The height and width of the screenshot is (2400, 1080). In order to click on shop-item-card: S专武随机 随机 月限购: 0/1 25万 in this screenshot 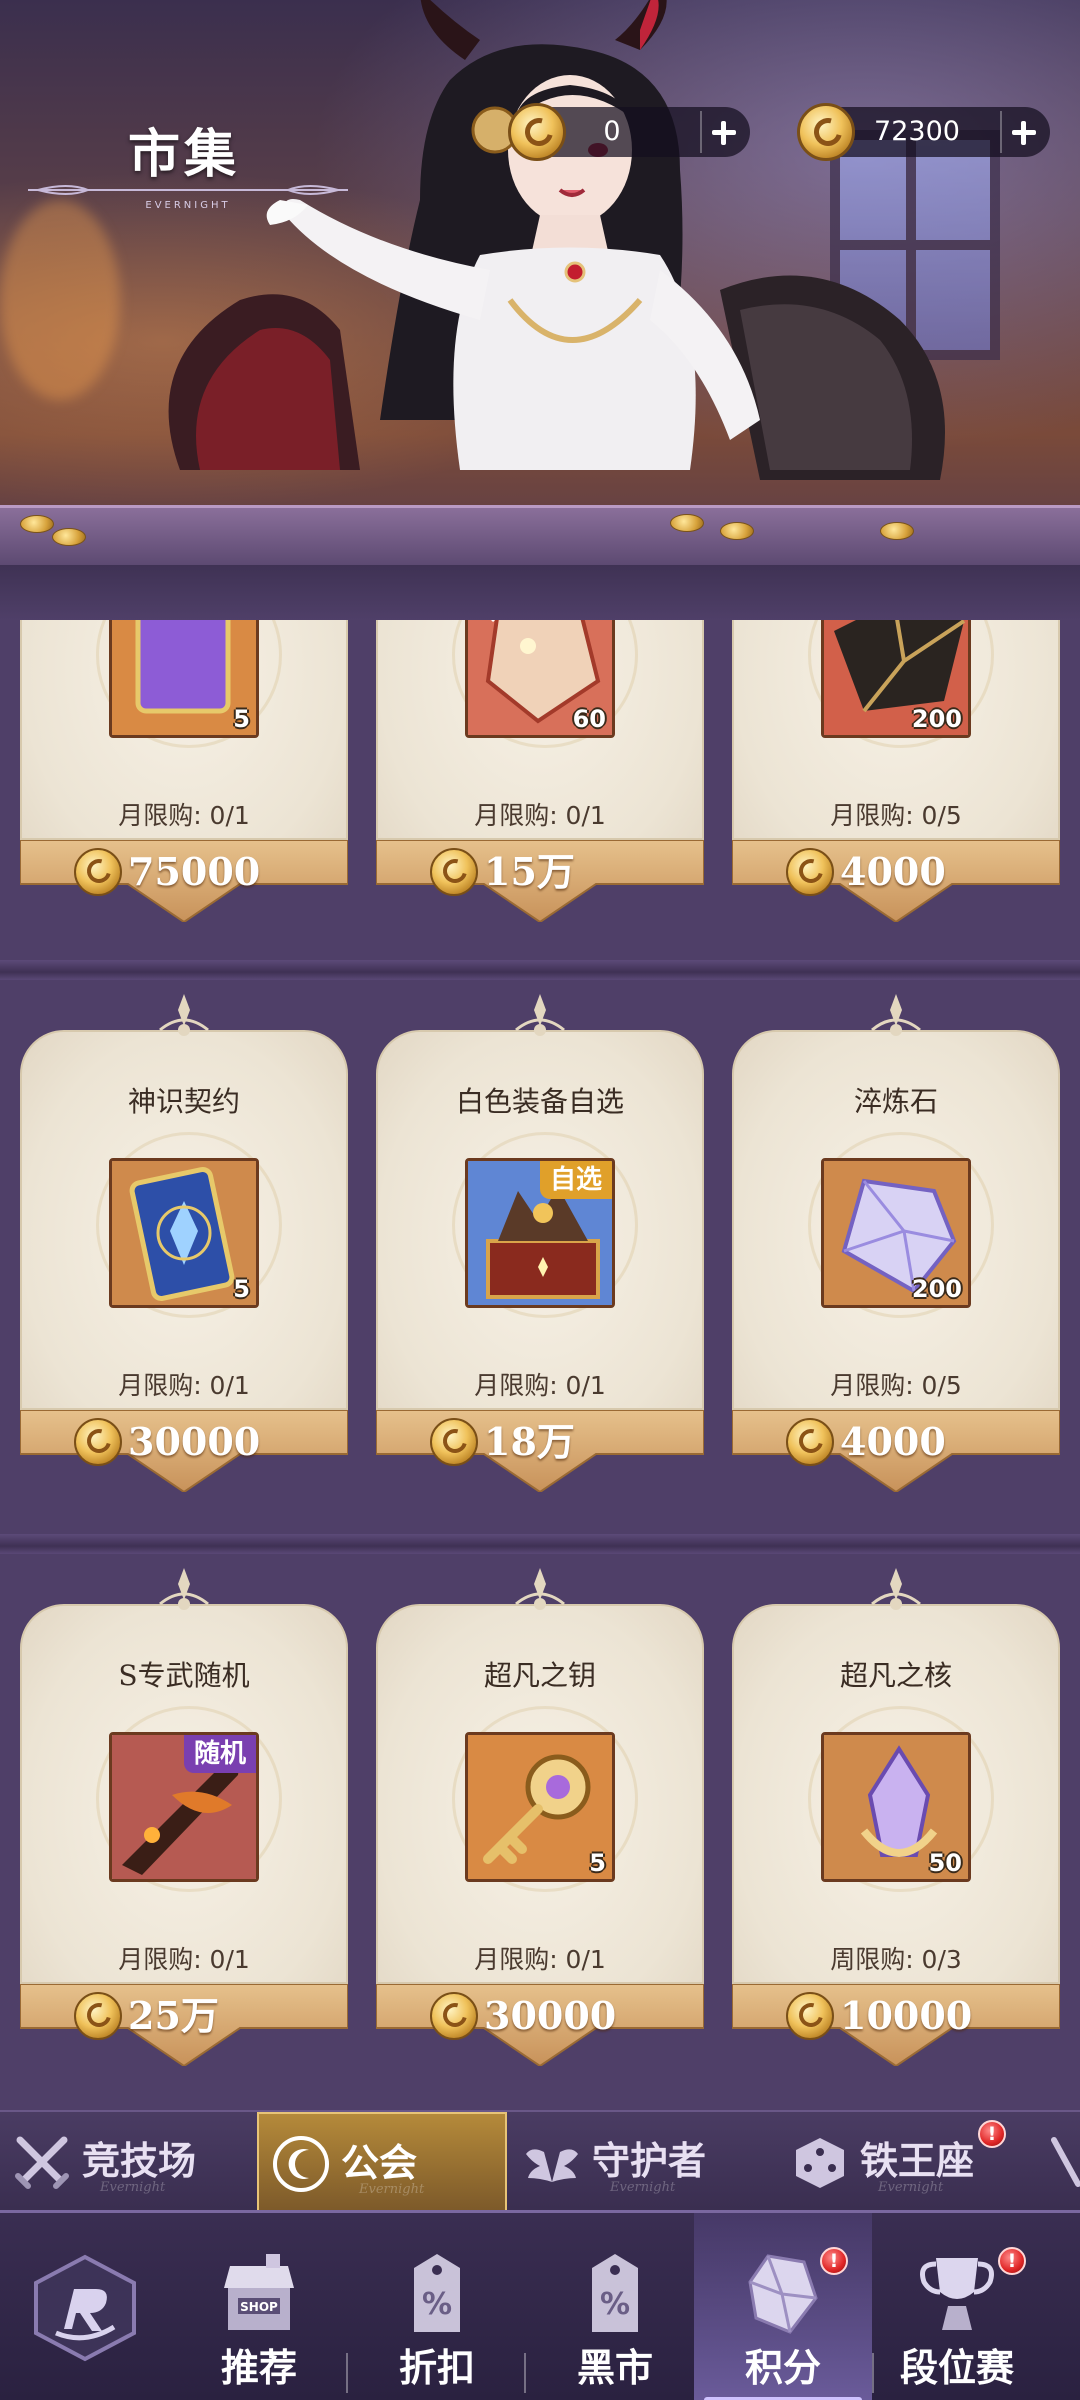, I will do `click(184, 1815)`.